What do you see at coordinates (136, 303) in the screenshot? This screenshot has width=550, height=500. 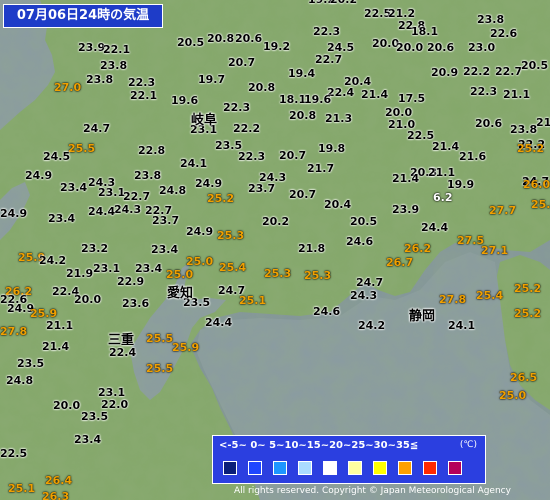 I see `temperature-reading: 23.6` at bounding box center [136, 303].